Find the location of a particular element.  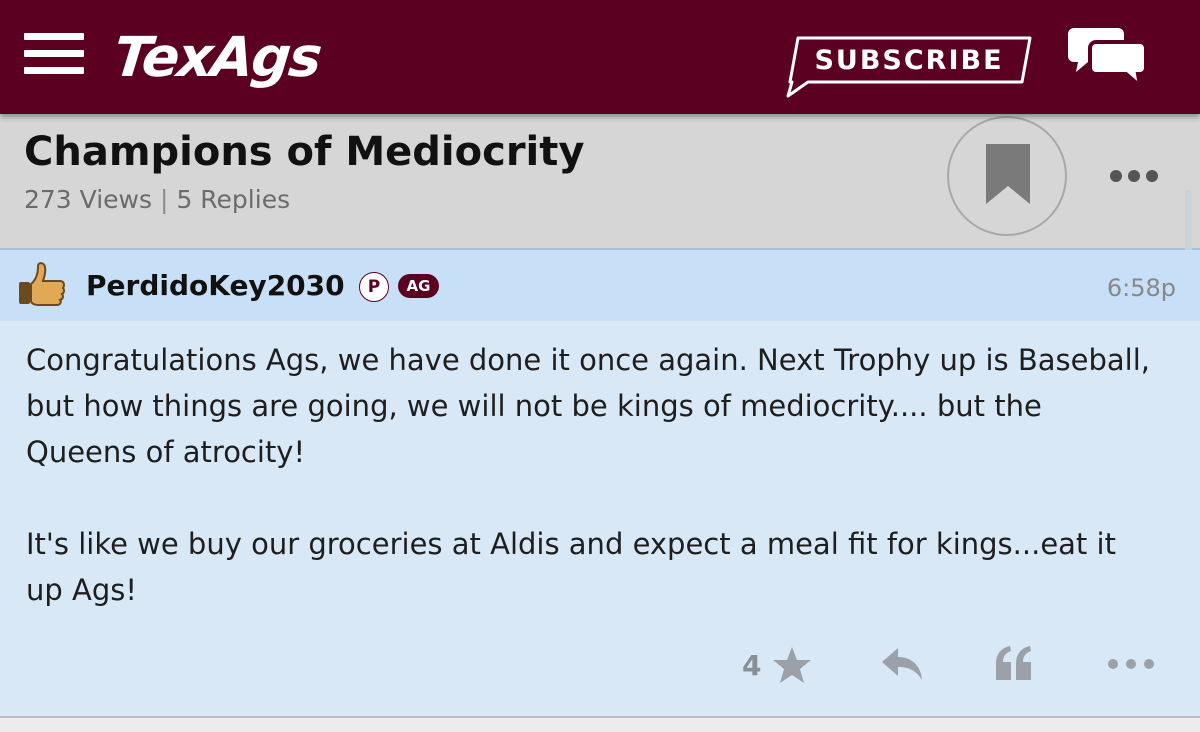

rating-count: 4 is located at coordinates (752, 665).